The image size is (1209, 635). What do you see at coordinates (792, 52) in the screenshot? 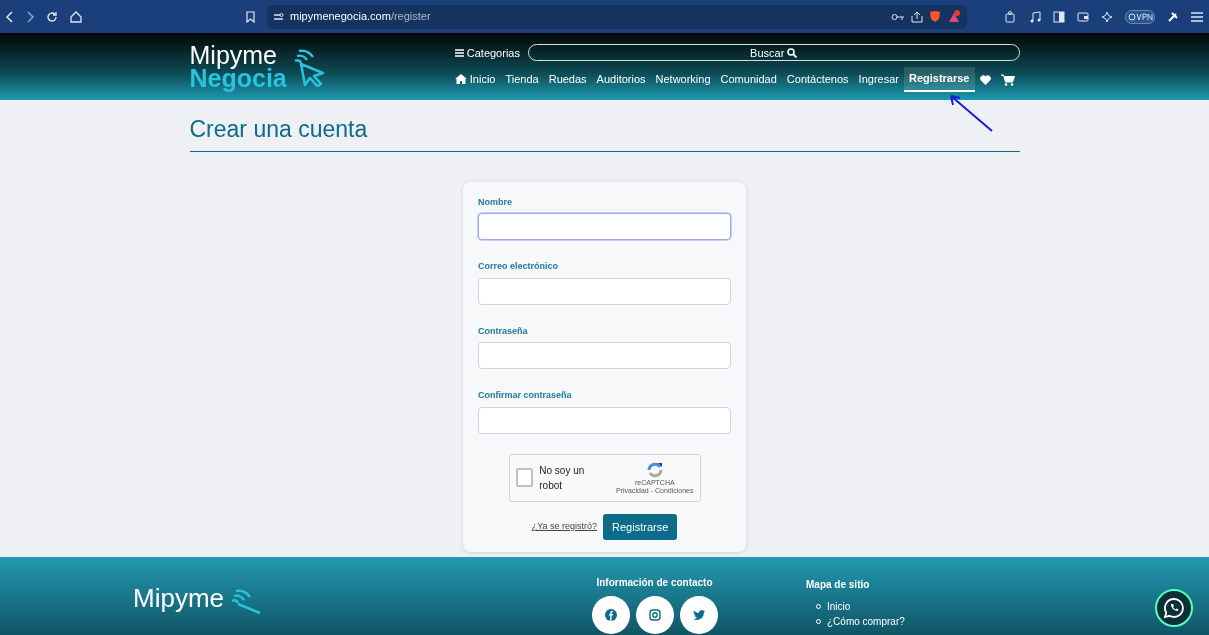
I see `search-icon` at bounding box center [792, 52].